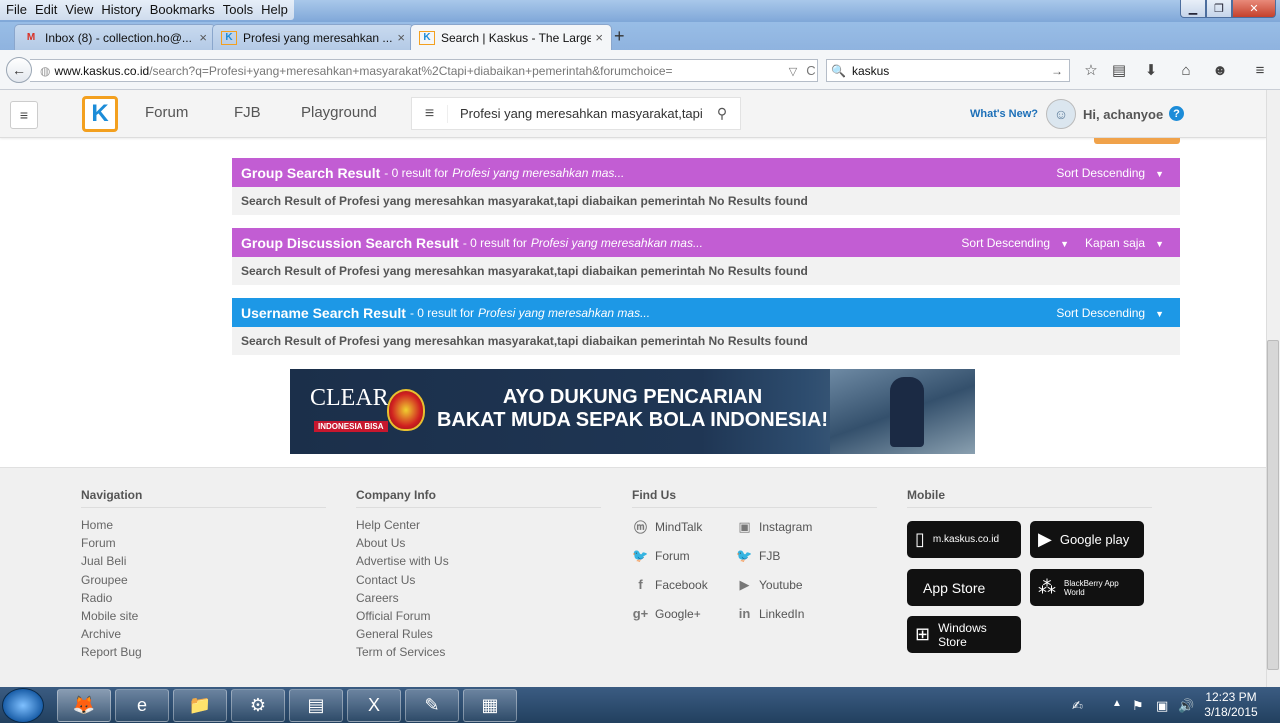  Describe the element at coordinates (478, 634) in the screenshot. I see `footer-link-general-rules: General Rules` at that location.